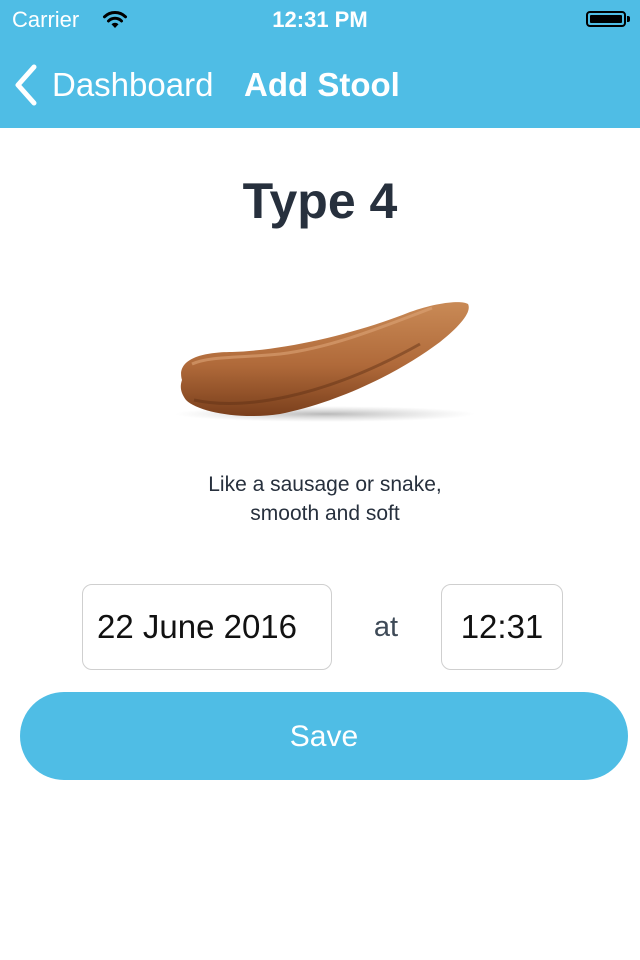  What do you see at coordinates (325, 499) in the screenshot?
I see `stool-description: Like a sausage or snake, smooth and soft` at bounding box center [325, 499].